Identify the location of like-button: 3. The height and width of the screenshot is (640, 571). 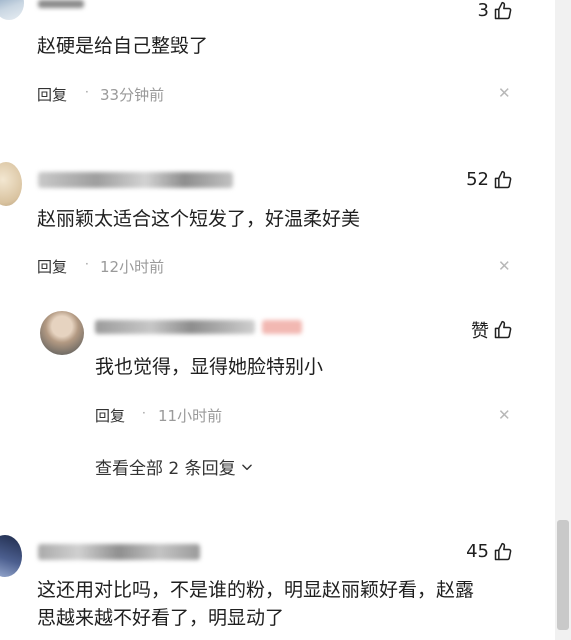
(495, 10).